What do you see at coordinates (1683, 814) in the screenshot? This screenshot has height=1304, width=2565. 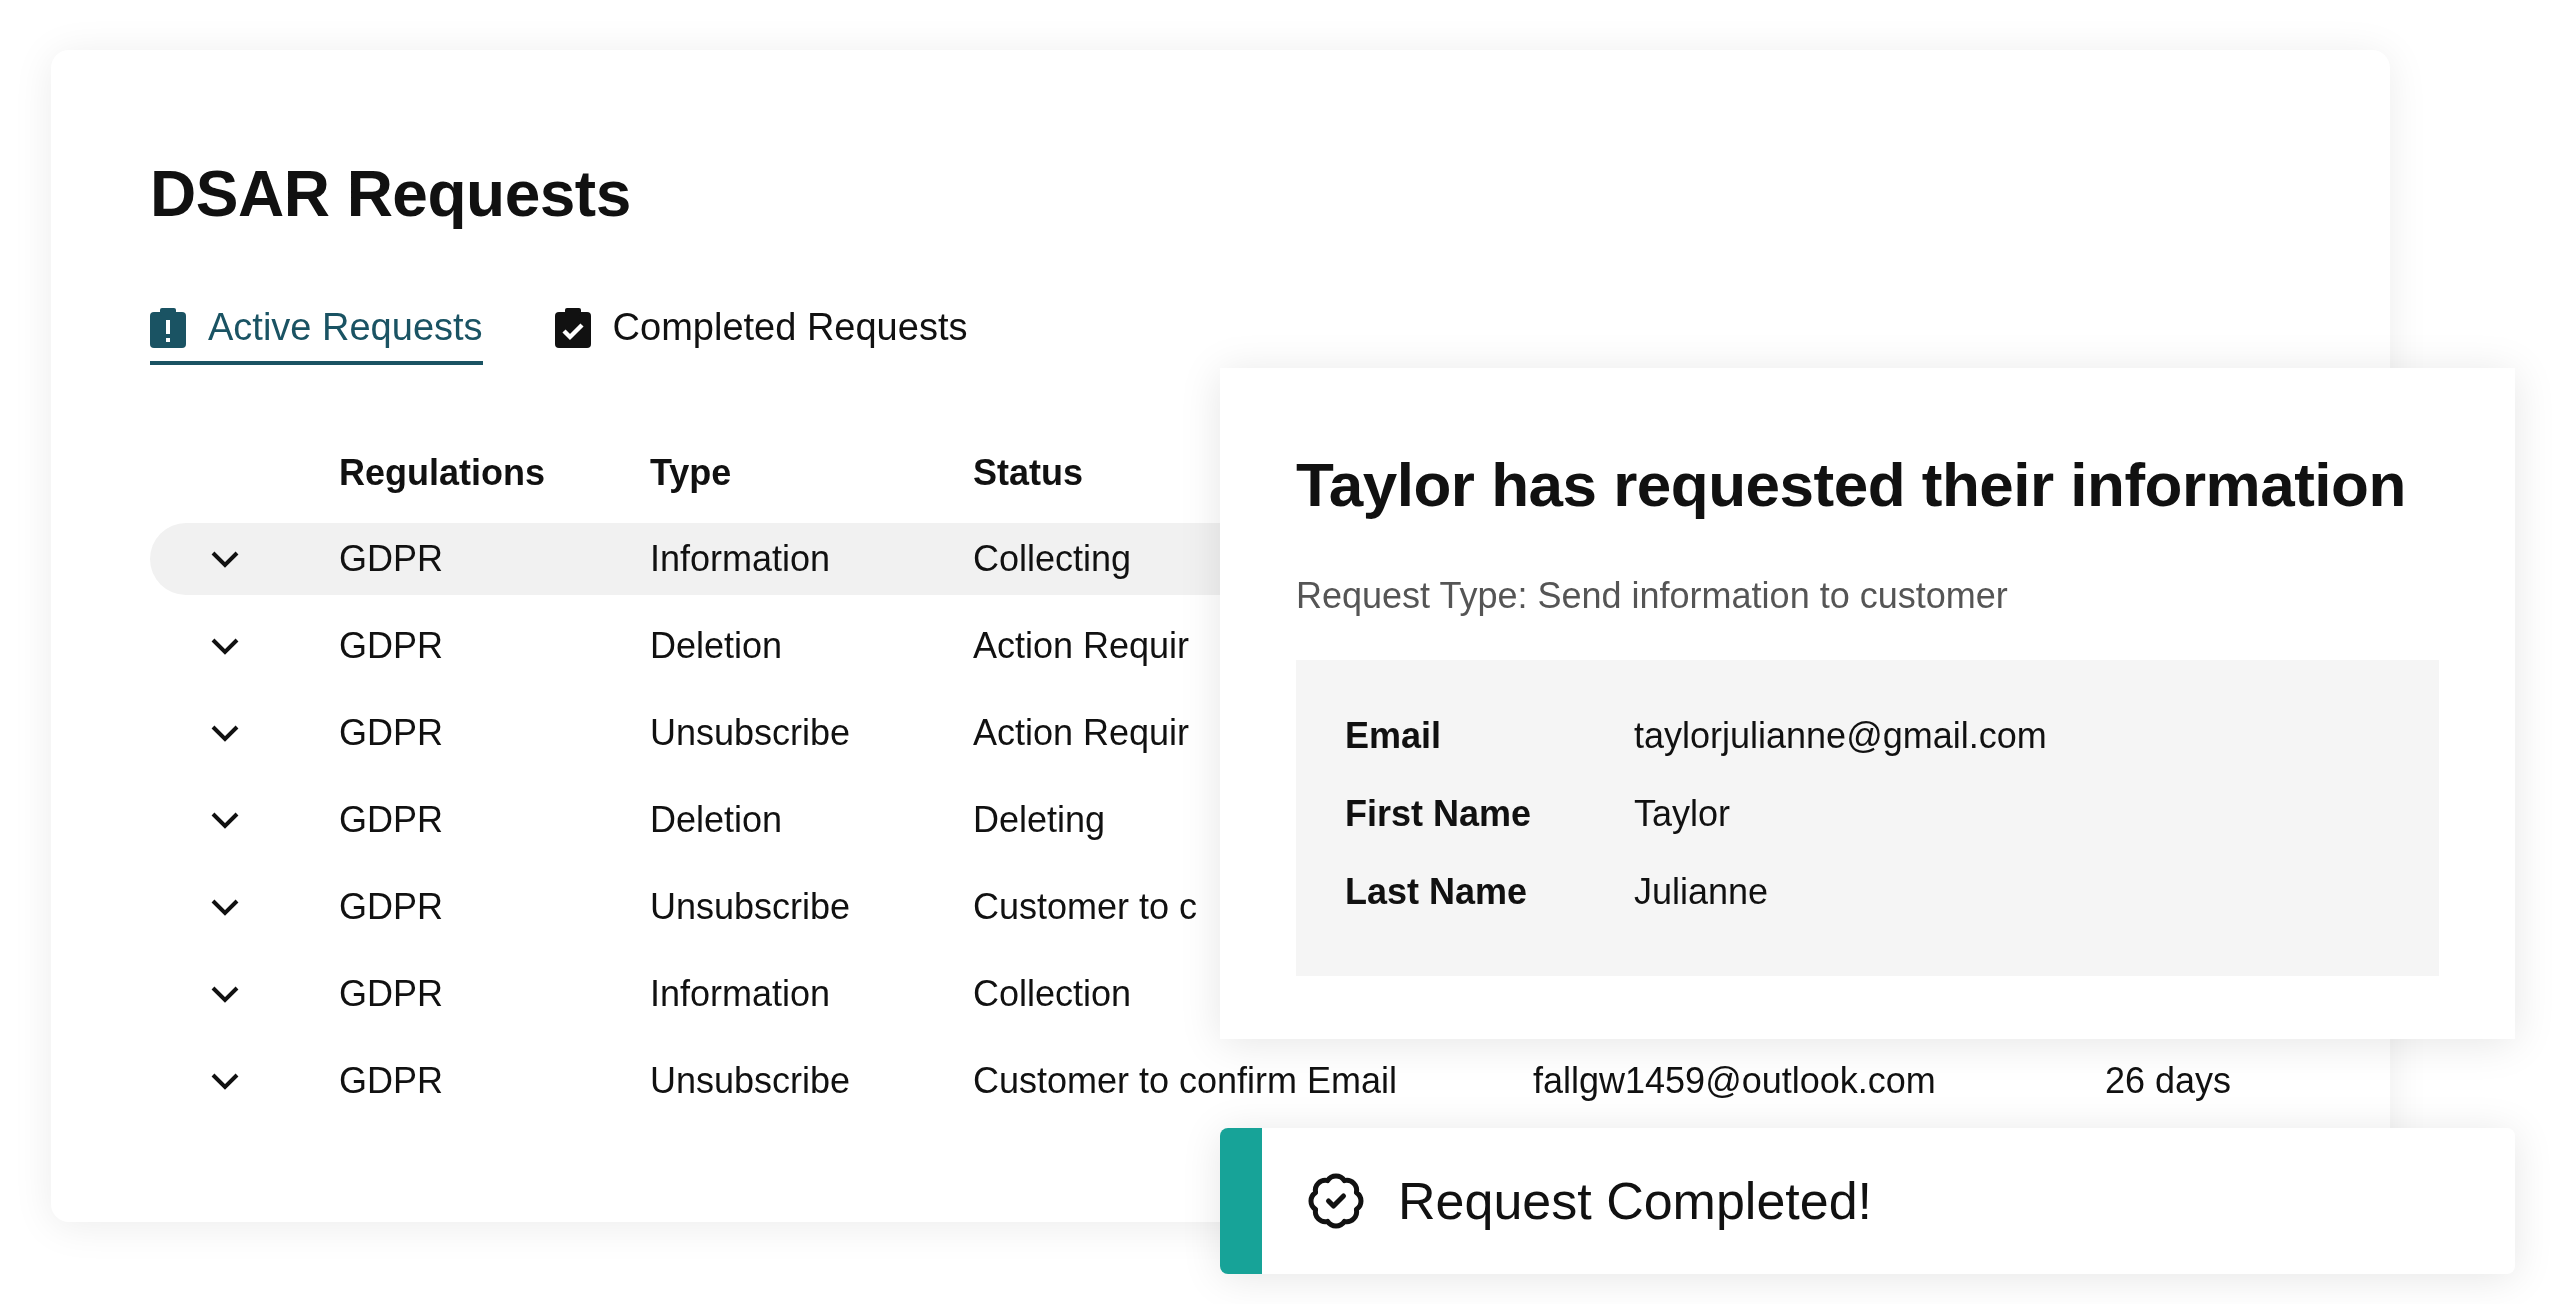 I see `field-value: Taylor` at bounding box center [1683, 814].